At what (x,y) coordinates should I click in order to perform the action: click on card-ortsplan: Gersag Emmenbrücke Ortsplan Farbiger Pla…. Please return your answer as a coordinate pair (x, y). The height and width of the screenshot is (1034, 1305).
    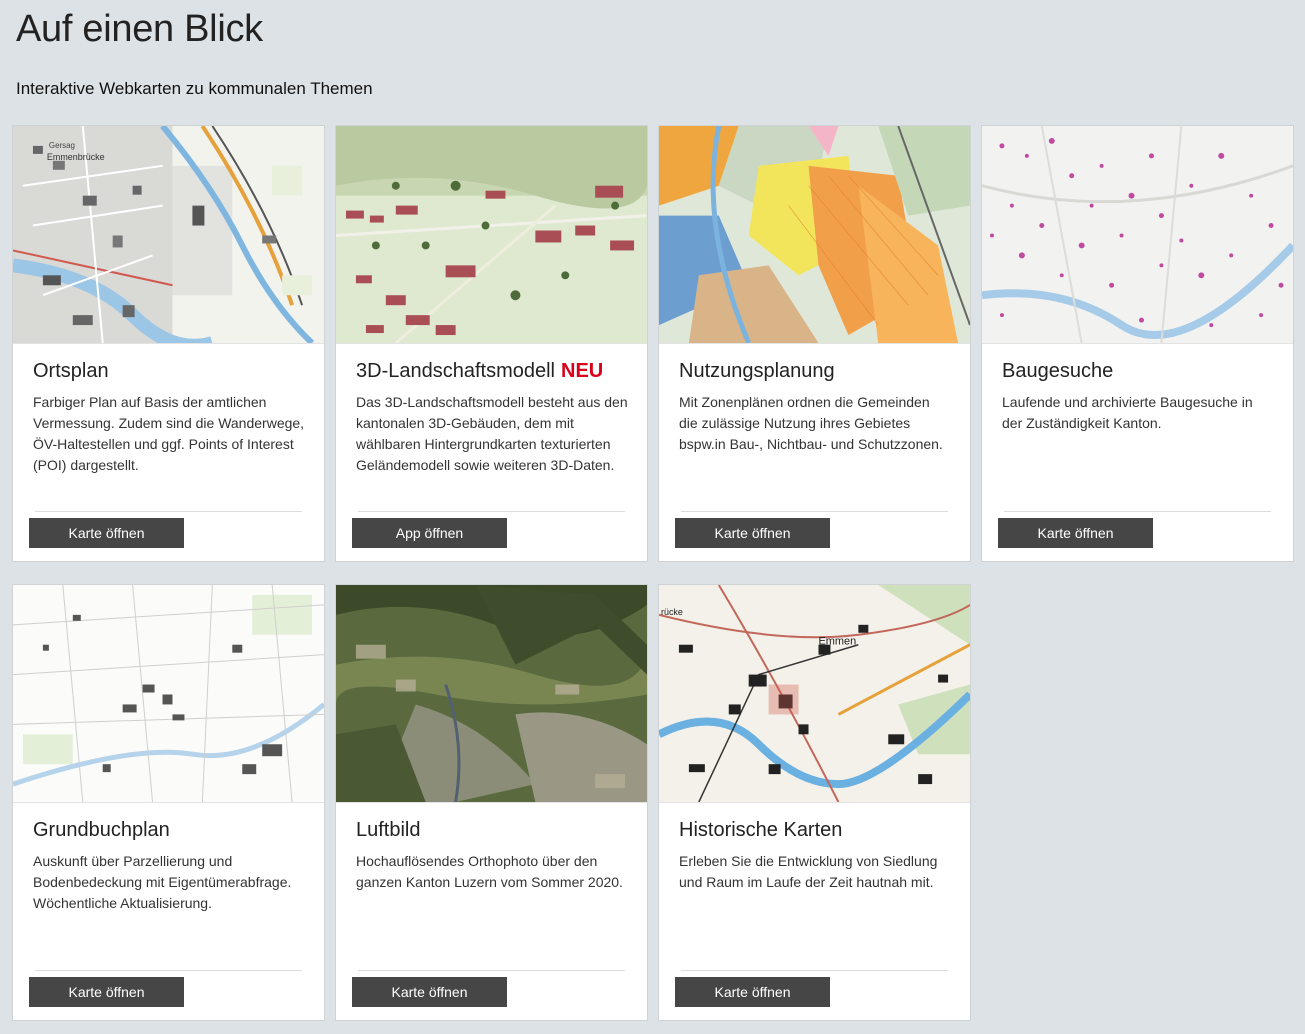
    Looking at the image, I should click on (168, 343).